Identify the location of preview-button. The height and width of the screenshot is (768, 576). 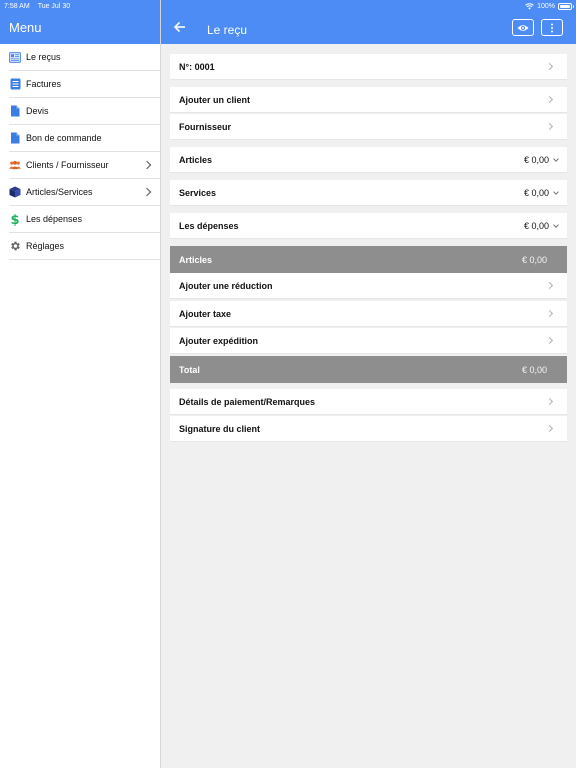
(523, 27).